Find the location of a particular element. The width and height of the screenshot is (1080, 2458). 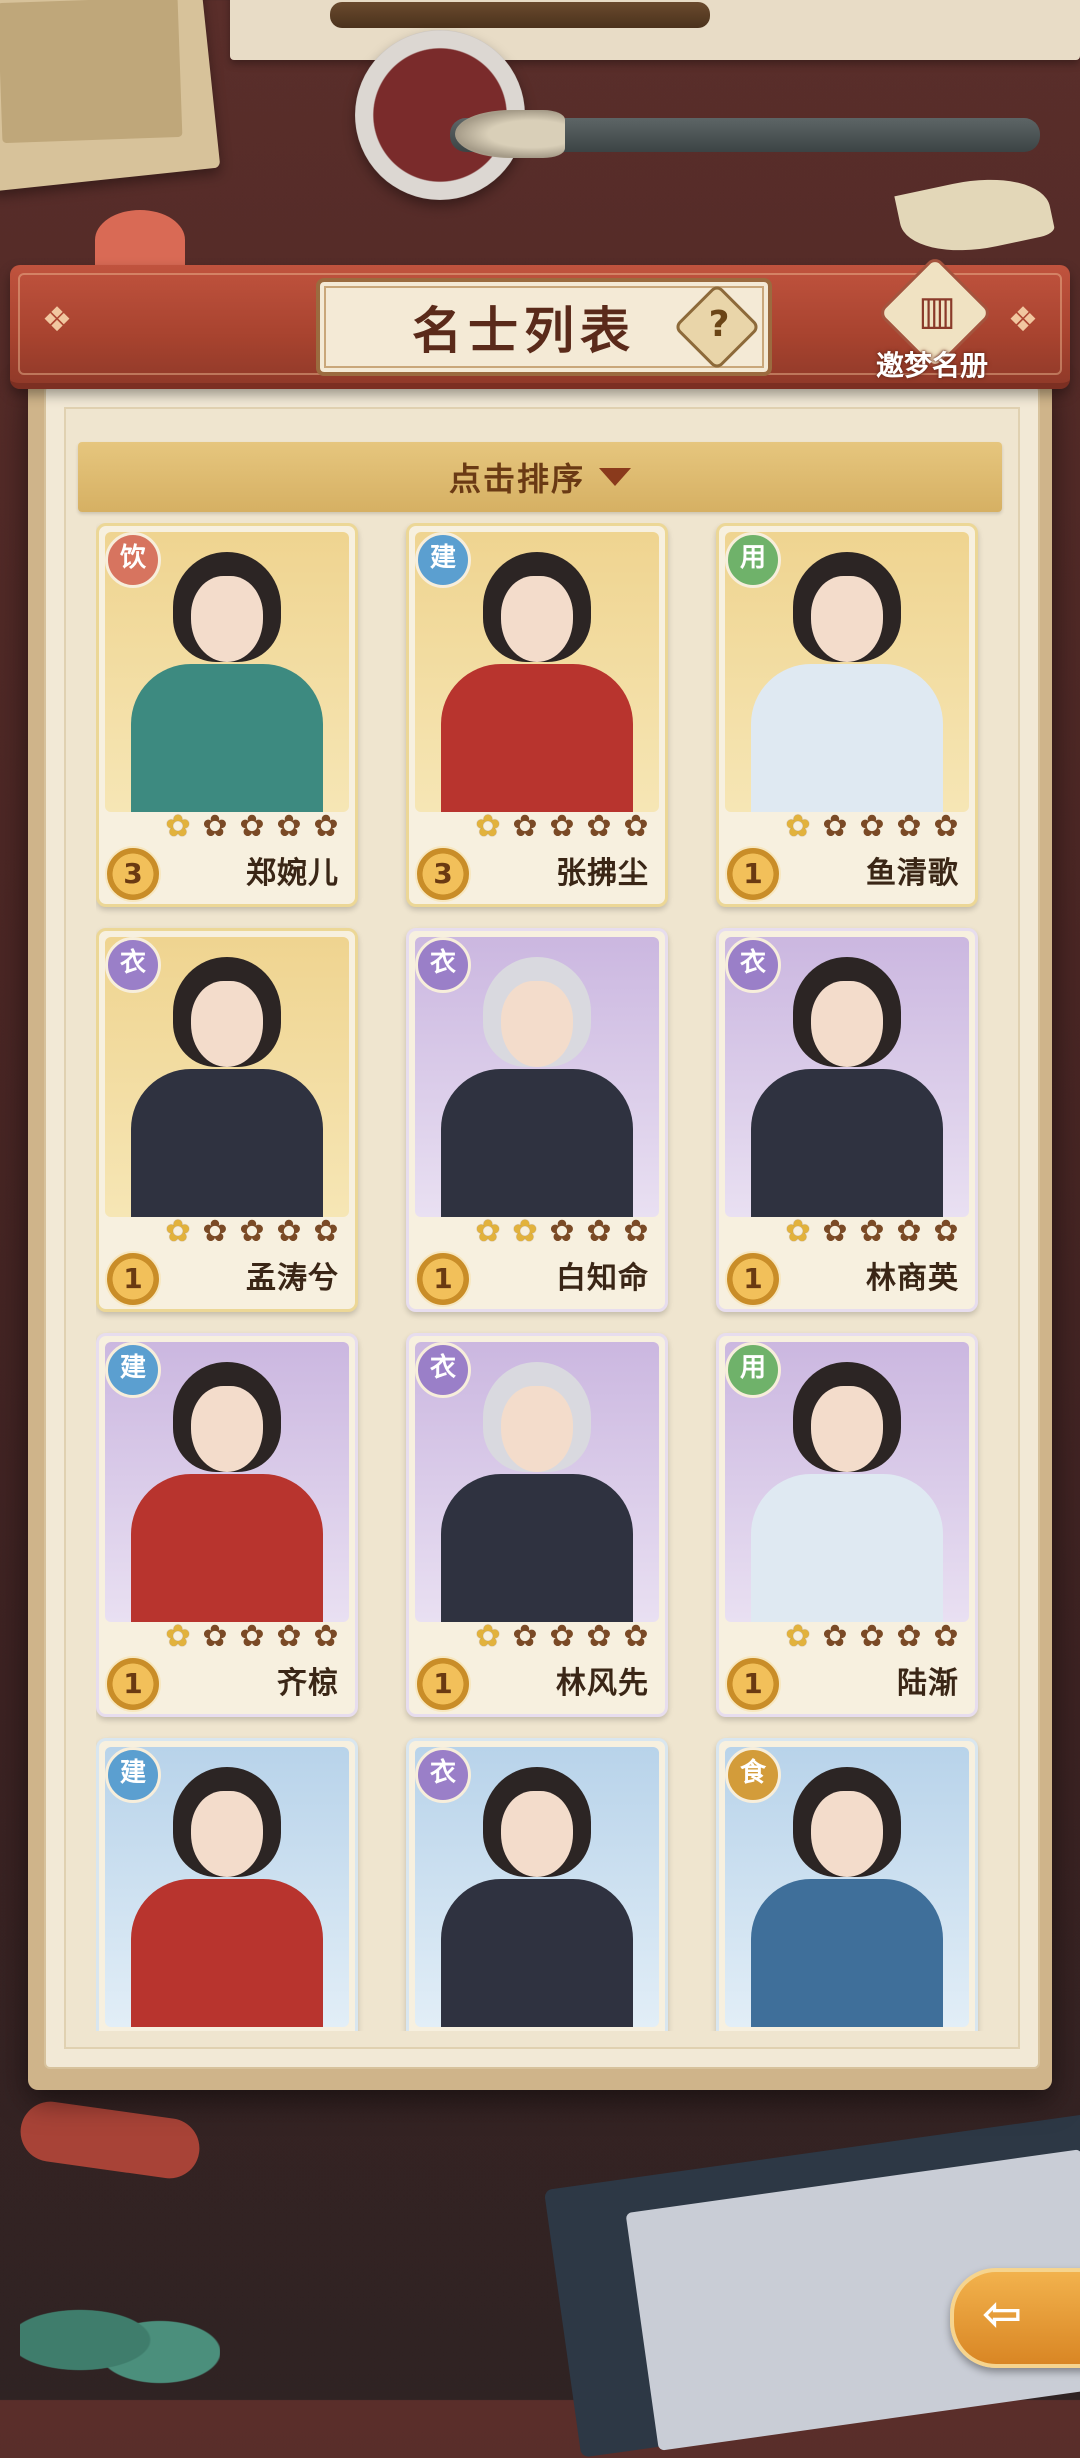

dream-book-label: 邀梦名册 is located at coordinates (931, 365).